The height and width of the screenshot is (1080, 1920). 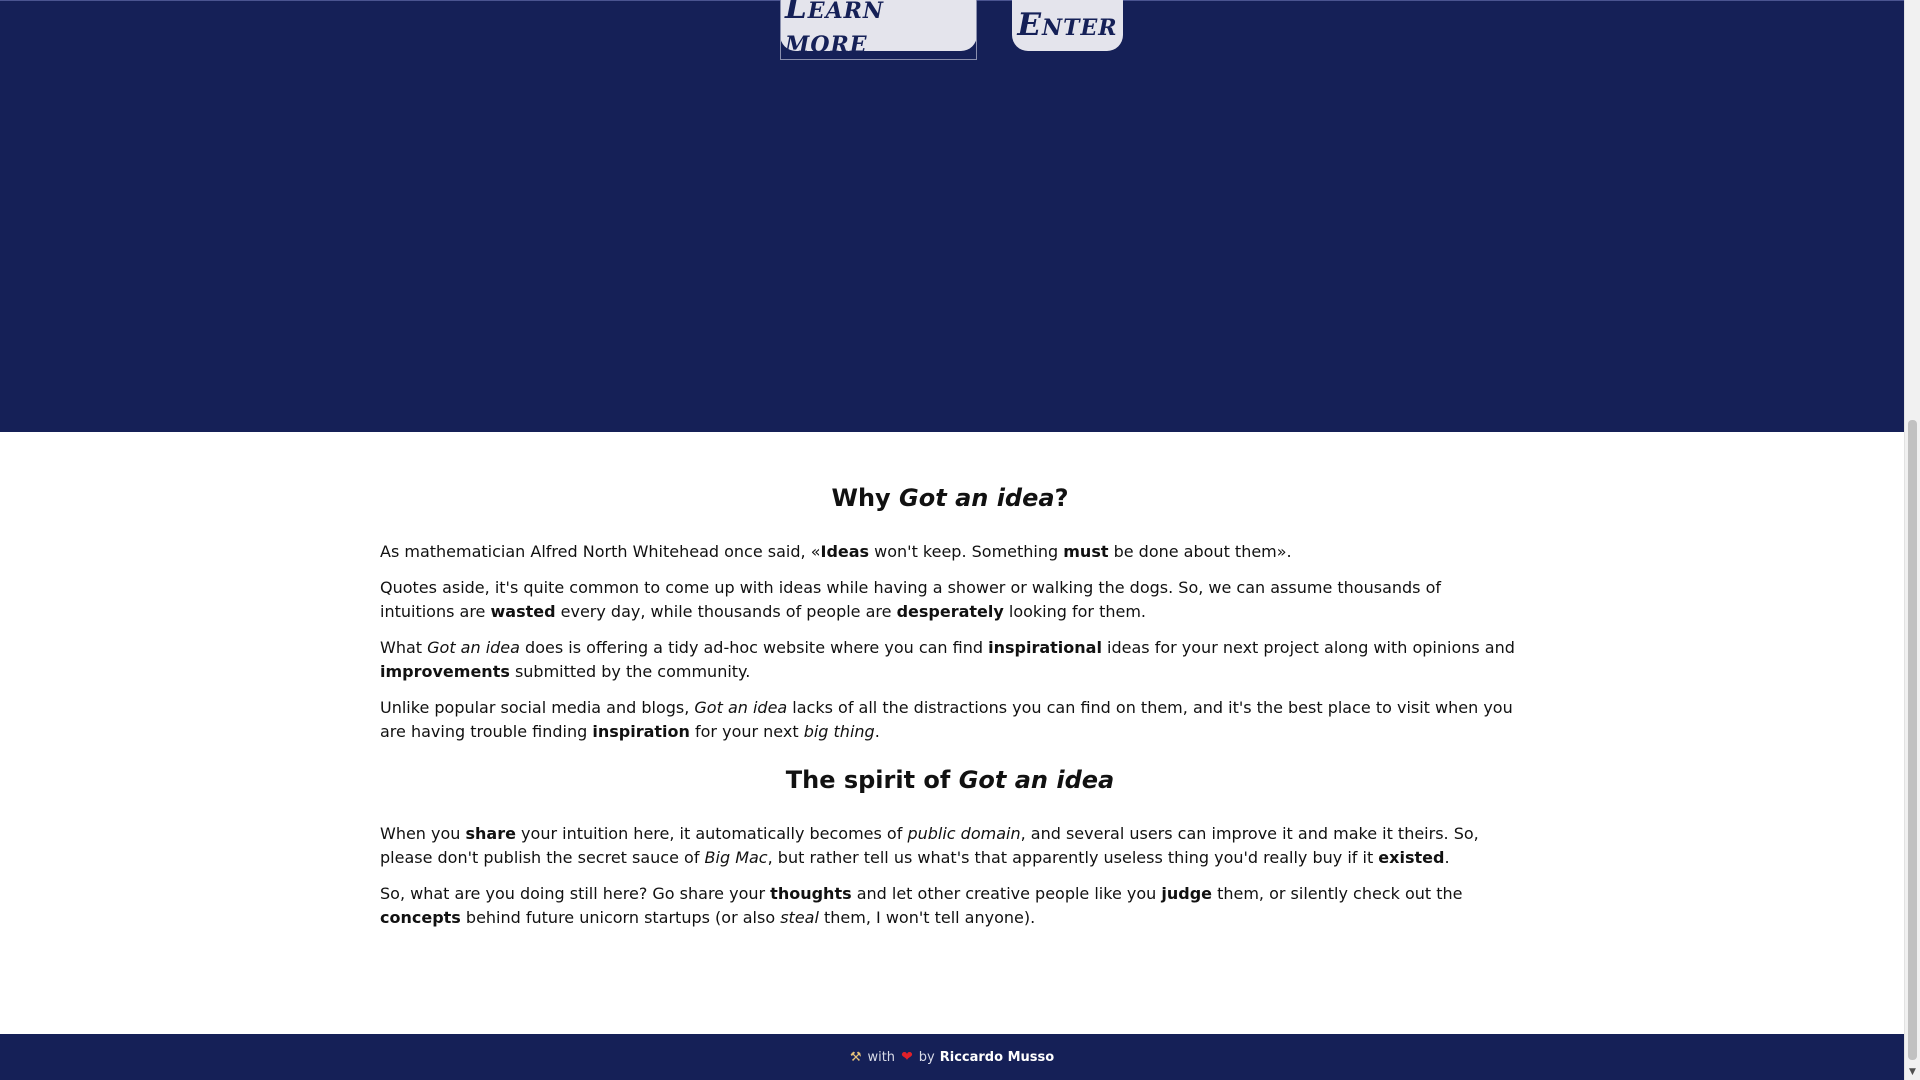 I want to click on enter-button: Enter, so click(x=1067, y=25).